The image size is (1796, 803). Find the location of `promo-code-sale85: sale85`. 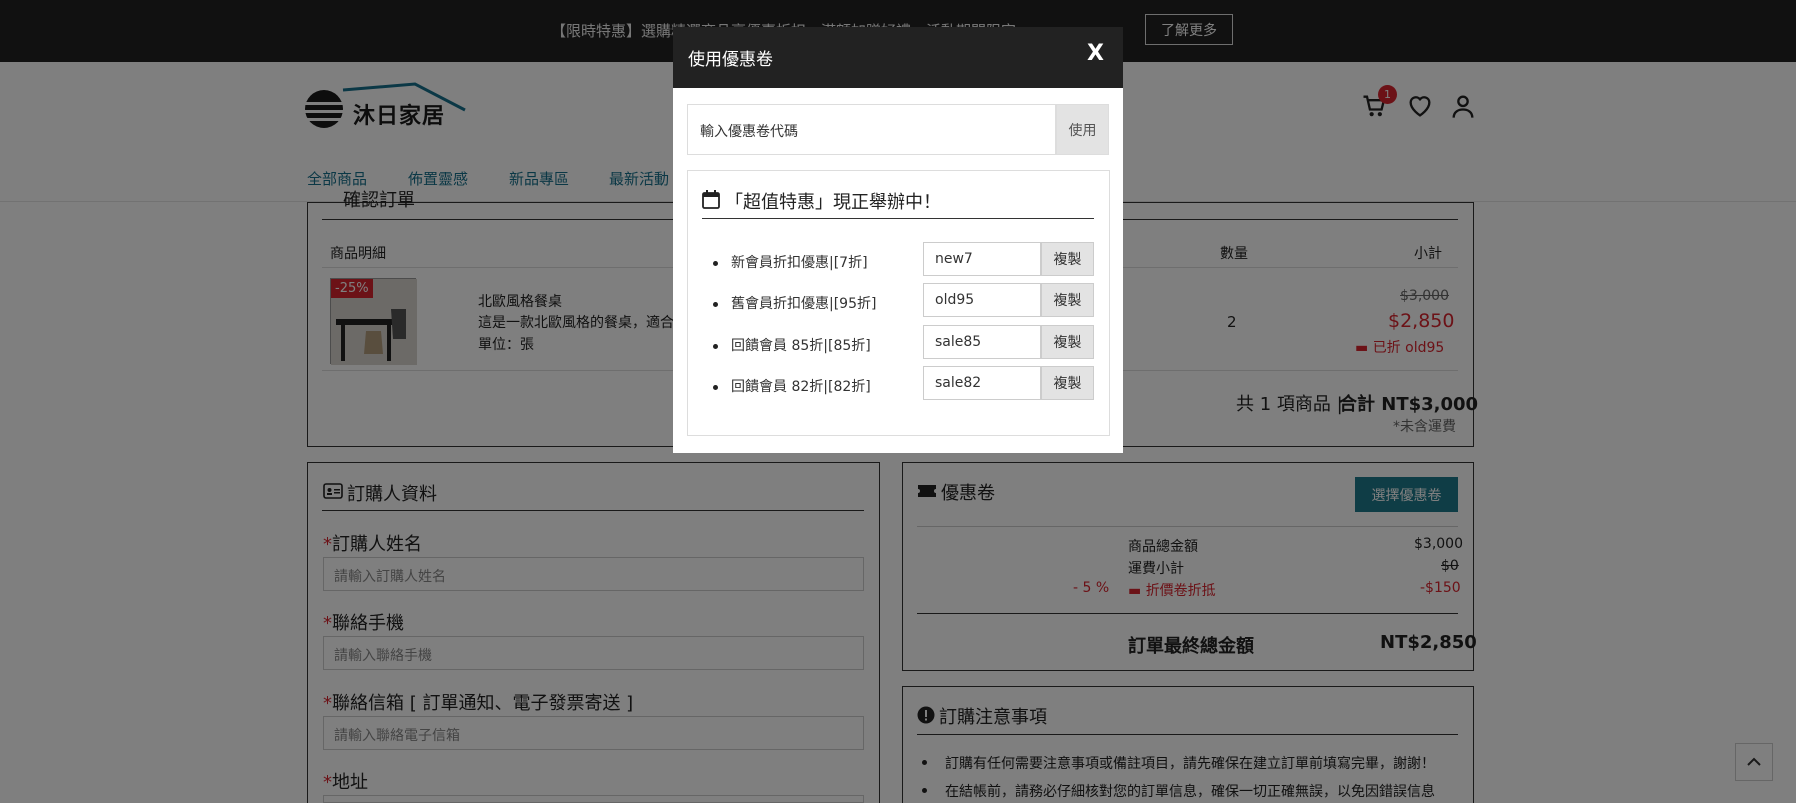

promo-code-sale85: sale85 is located at coordinates (982, 342).